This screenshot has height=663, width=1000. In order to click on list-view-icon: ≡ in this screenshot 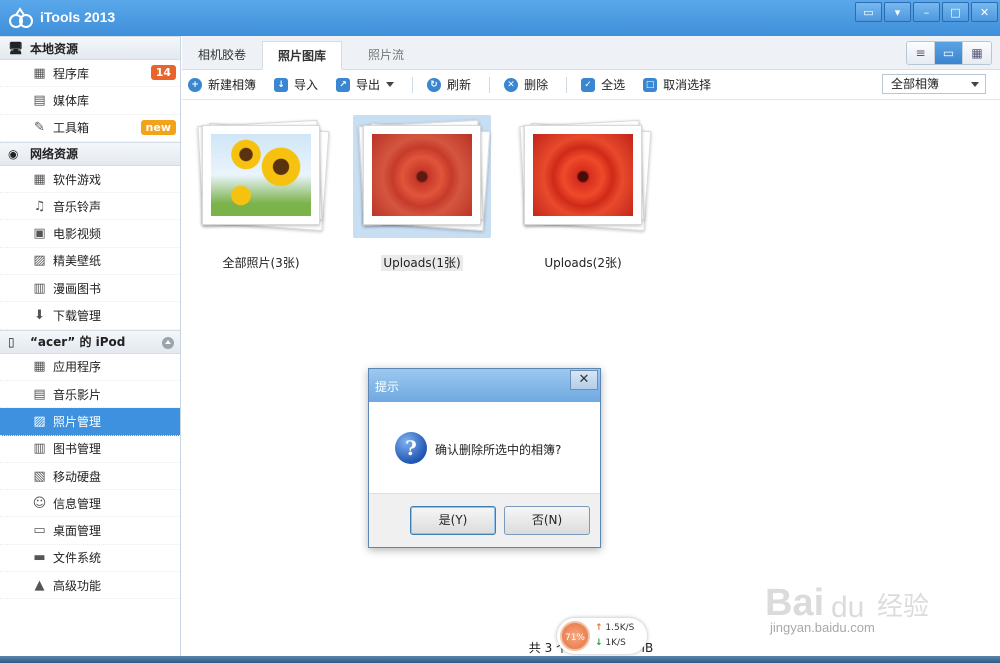, I will do `click(921, 53)`.